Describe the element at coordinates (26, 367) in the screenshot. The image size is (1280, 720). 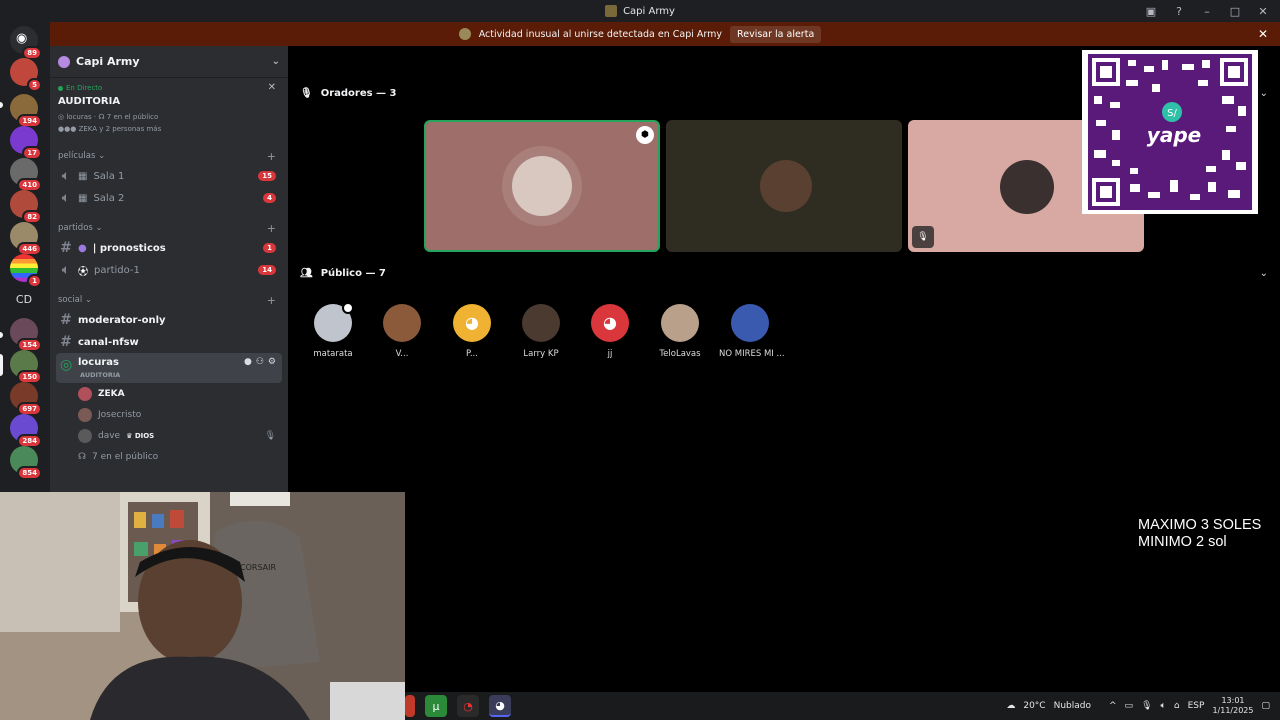
I see `guild-icon: 150` at that location.